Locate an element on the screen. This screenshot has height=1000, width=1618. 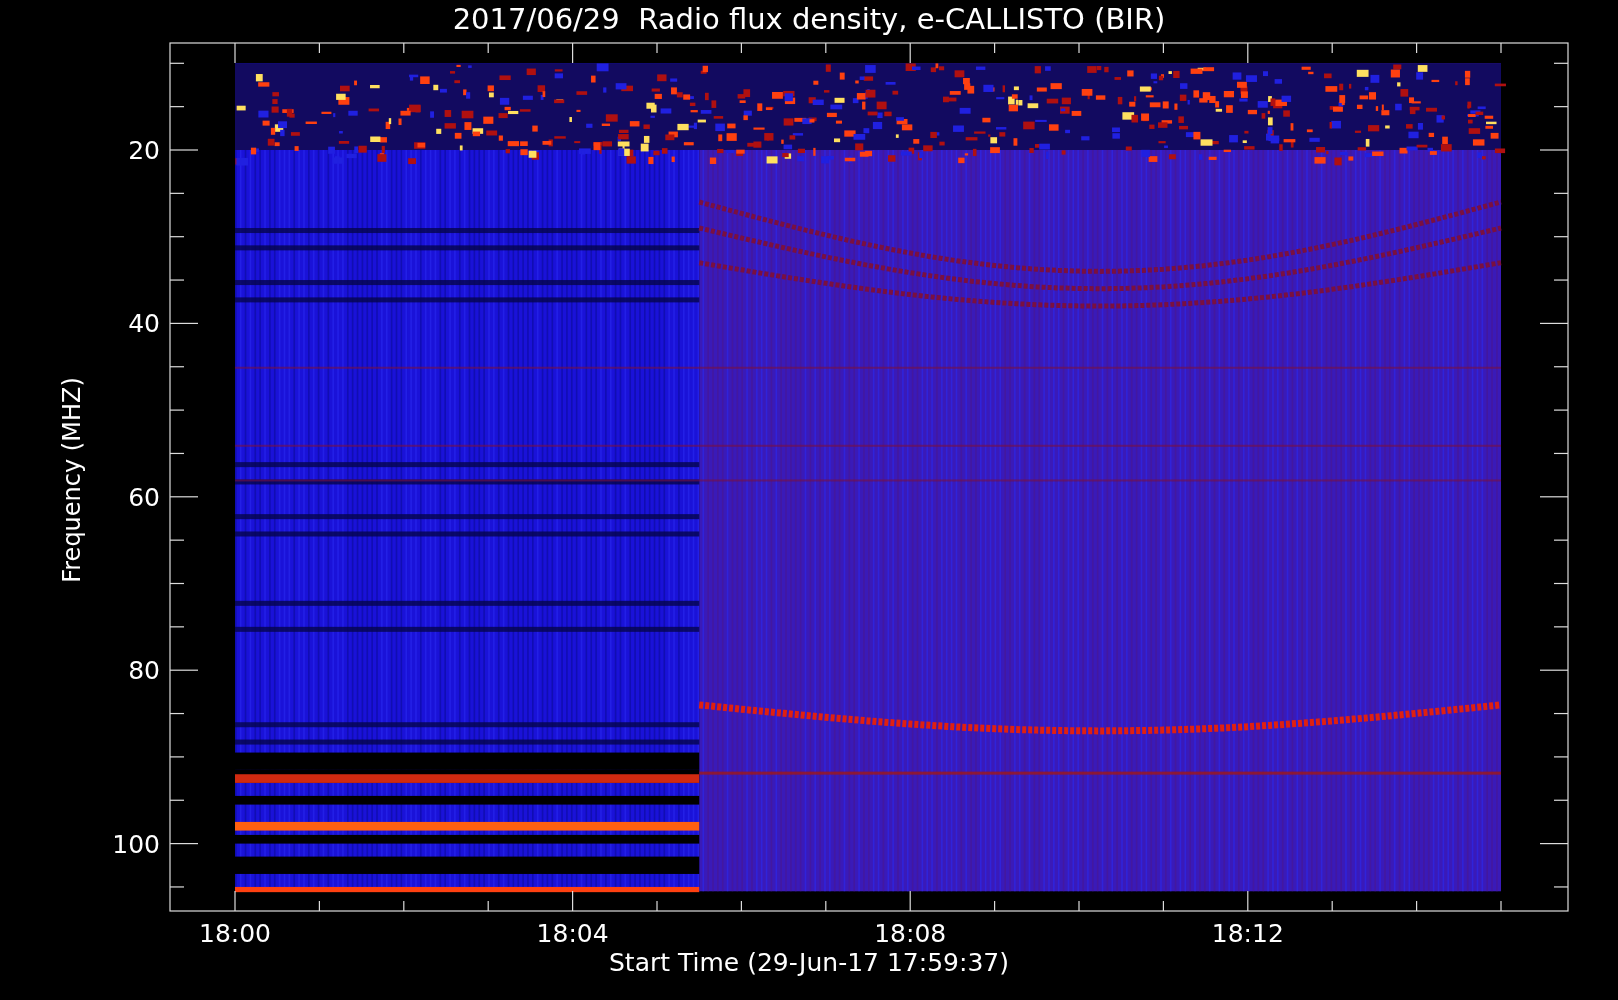
y-tick-label: 20 is located at coordinates (144, 150).